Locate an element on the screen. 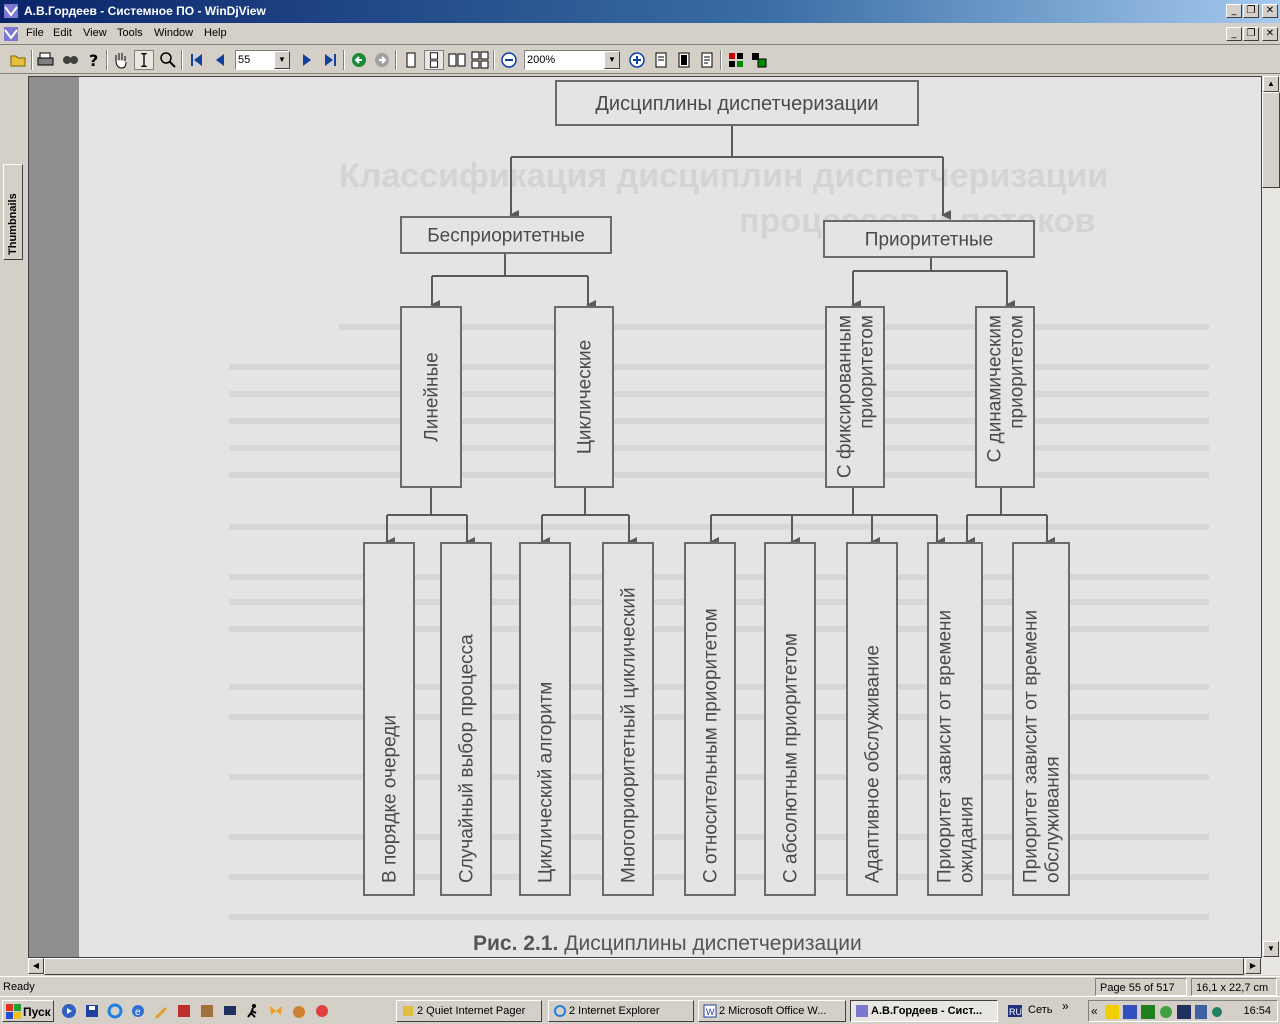 The width and height of the screenshot is (1280, 1024). box-adaptive: Адаптивное обслуживание is located at coordinates (872, 719).